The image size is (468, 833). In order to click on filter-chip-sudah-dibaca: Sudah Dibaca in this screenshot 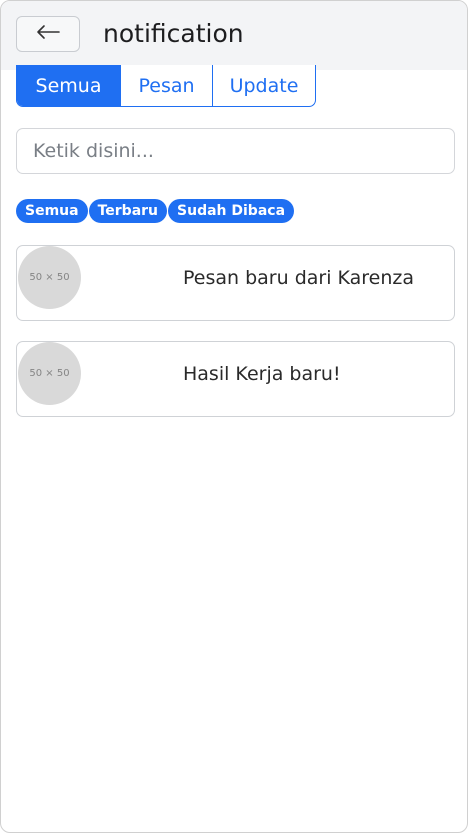, I will do `click(231, 211)`.